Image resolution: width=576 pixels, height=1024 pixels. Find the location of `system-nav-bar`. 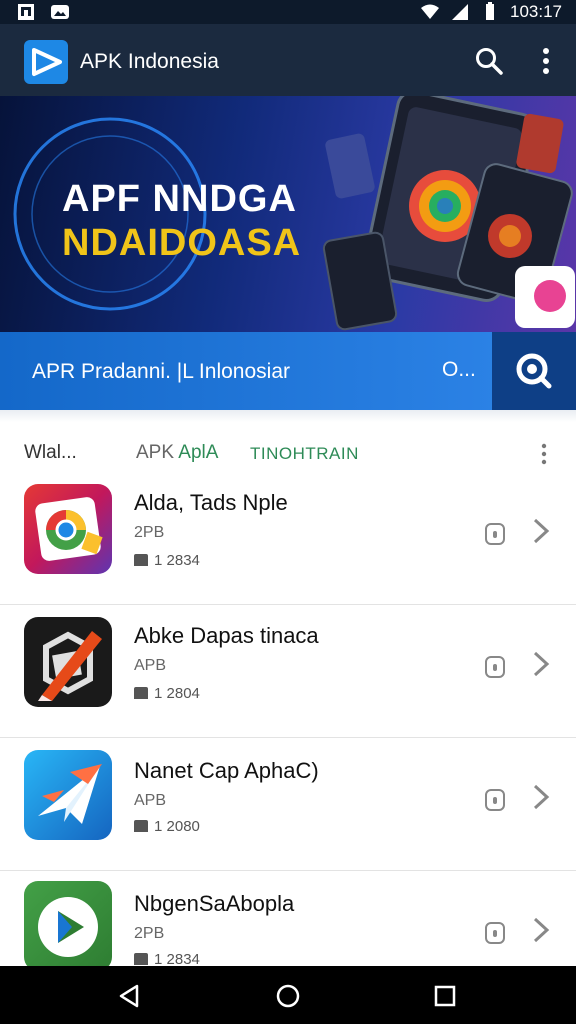

system-nav-bar is located at coordinates (288, 995).